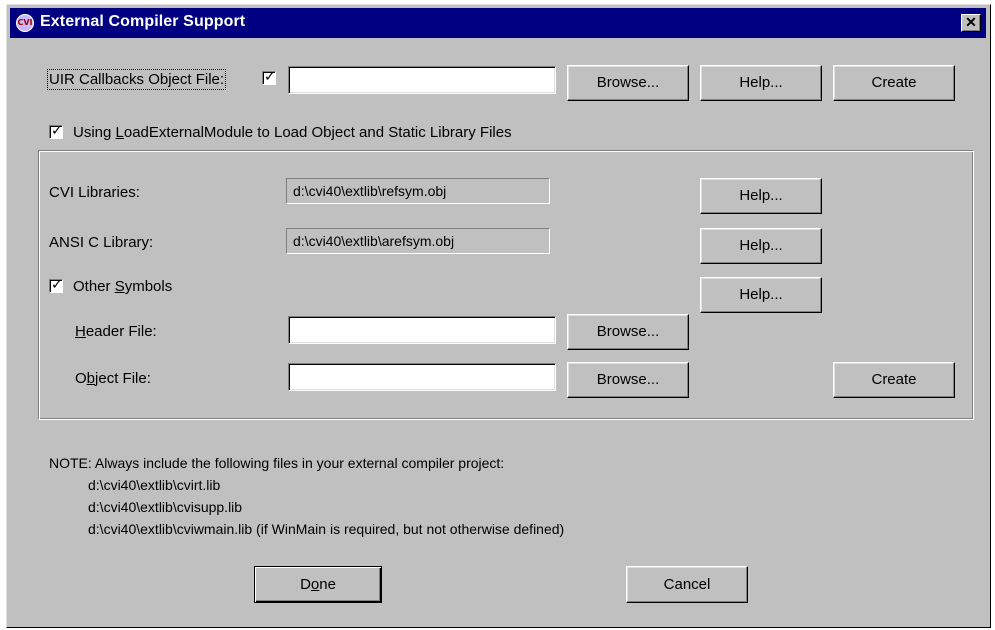  What do you see at coordinates (113, 378) in the screenshot?
I see `object-file-label: Object File:` at bounding box center [113, 378].